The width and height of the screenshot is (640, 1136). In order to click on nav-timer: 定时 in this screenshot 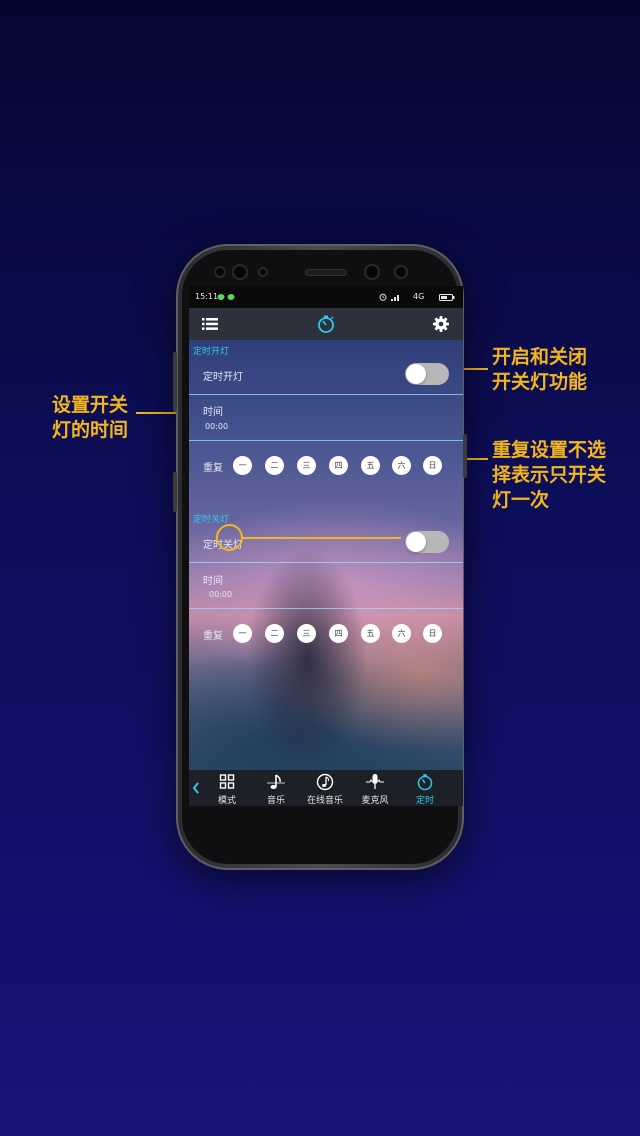, I will do `click(425, 788)`.